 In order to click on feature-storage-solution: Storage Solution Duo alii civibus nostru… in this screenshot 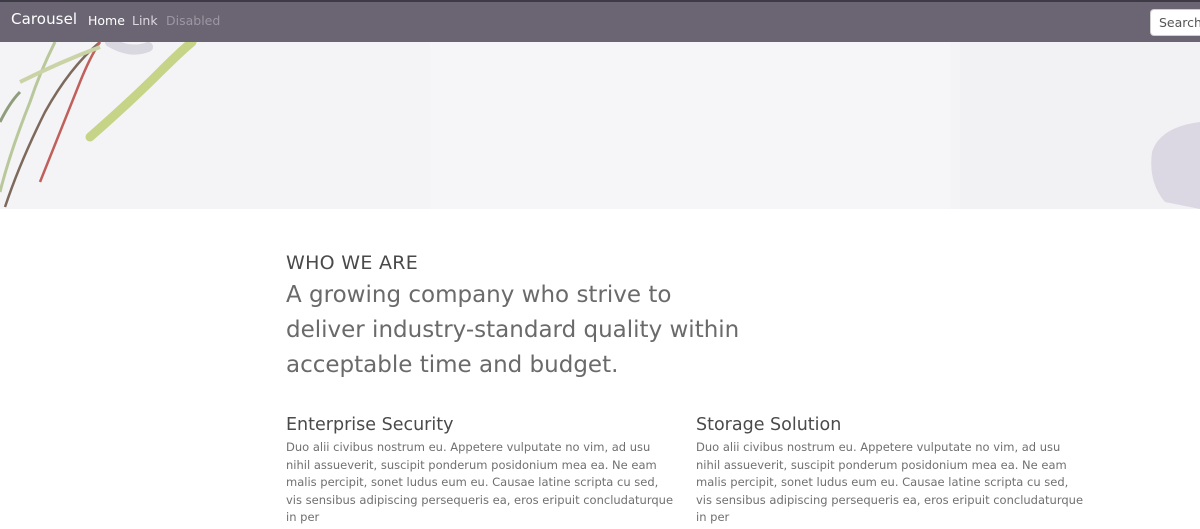, I will do `click(891, 471)`.